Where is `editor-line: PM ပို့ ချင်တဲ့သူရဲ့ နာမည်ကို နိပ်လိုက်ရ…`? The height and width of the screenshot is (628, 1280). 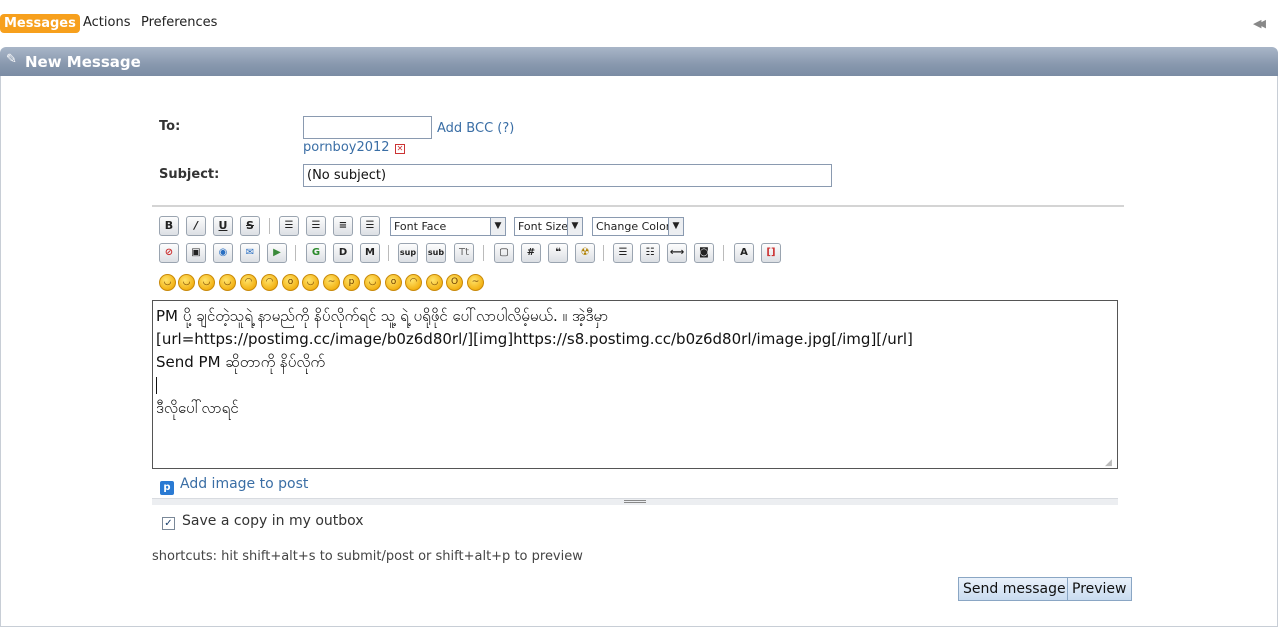 editor-line: PM ပို့ ချင်တဲ့သူရဲ့ နာမည်ကို နိပ်လိုက်ရ… is located at coordinates (382, 316).